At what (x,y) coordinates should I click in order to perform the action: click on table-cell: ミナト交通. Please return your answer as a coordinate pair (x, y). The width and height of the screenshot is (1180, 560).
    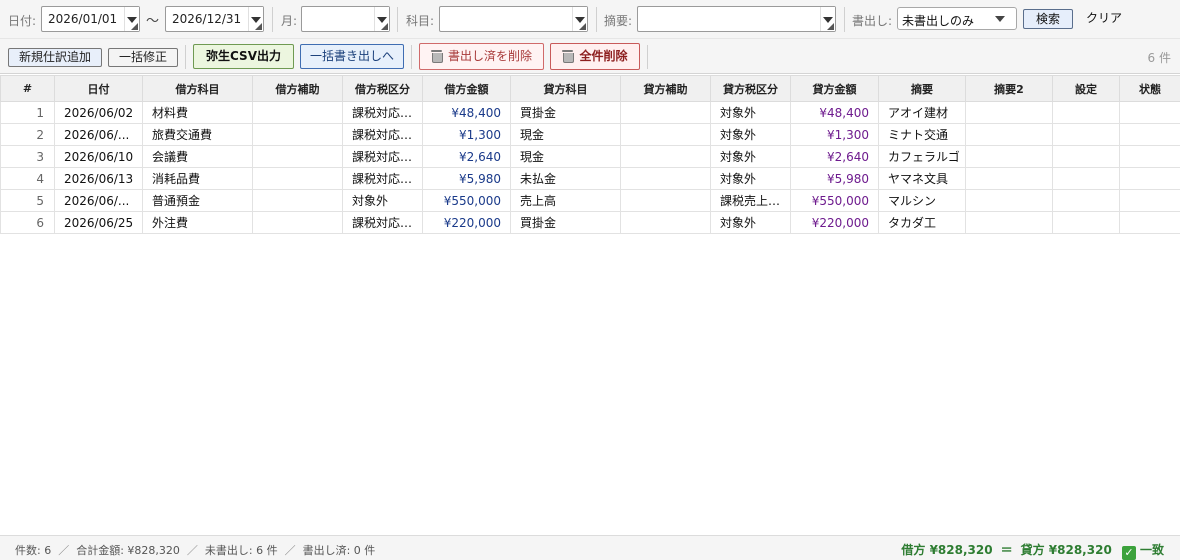
    Looking at the image, I should click on (922, 134).